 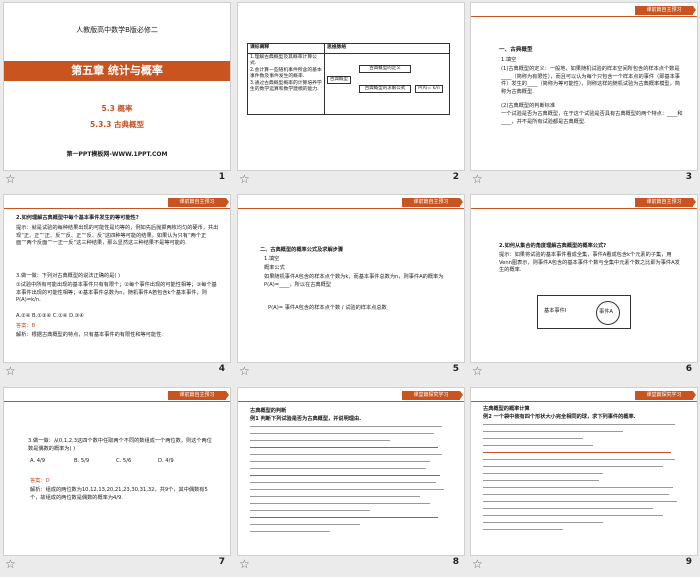 What do you see at coordinates (506, 409) in the screenshot?
I see `heading: 古典概型的概率计算` at bounding box center [506, 409].